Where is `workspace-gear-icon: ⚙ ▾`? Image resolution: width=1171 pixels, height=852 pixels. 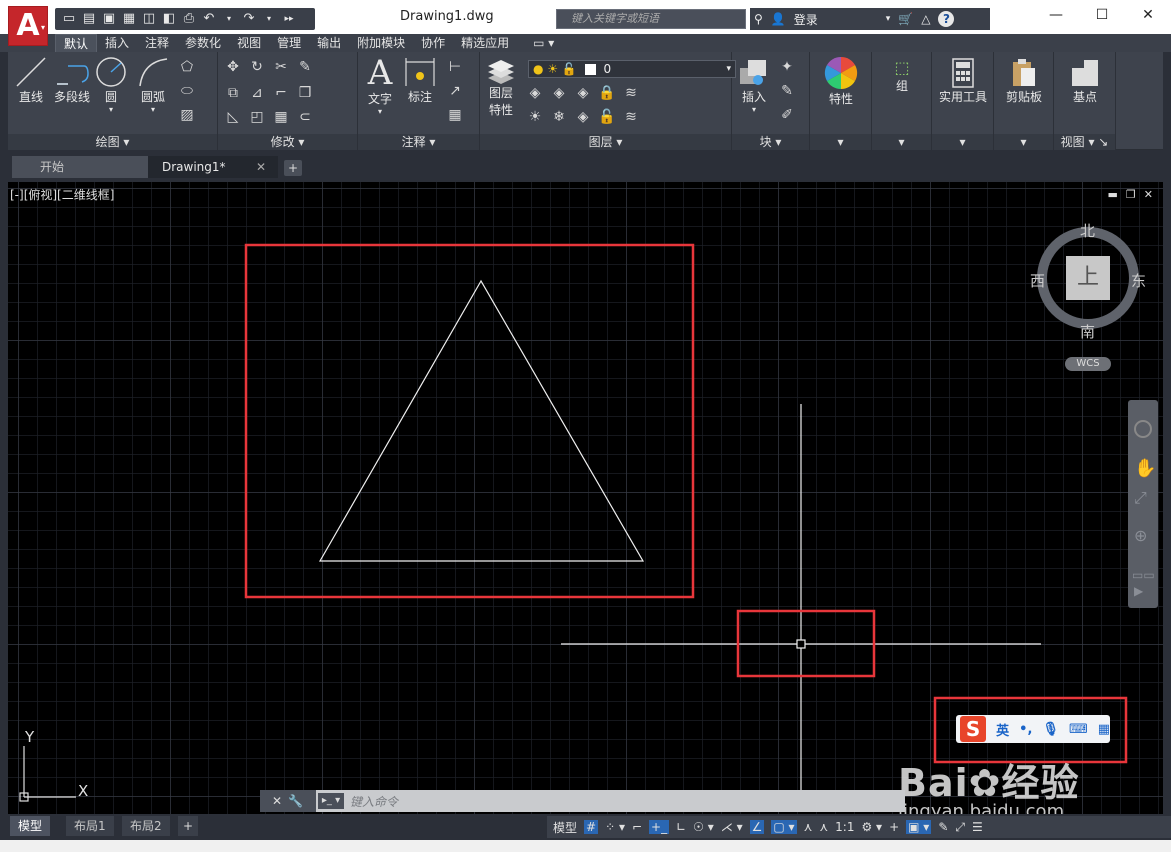
workspace-gear-icon: ⚙ ▾ is located at coordinates (871, 827).